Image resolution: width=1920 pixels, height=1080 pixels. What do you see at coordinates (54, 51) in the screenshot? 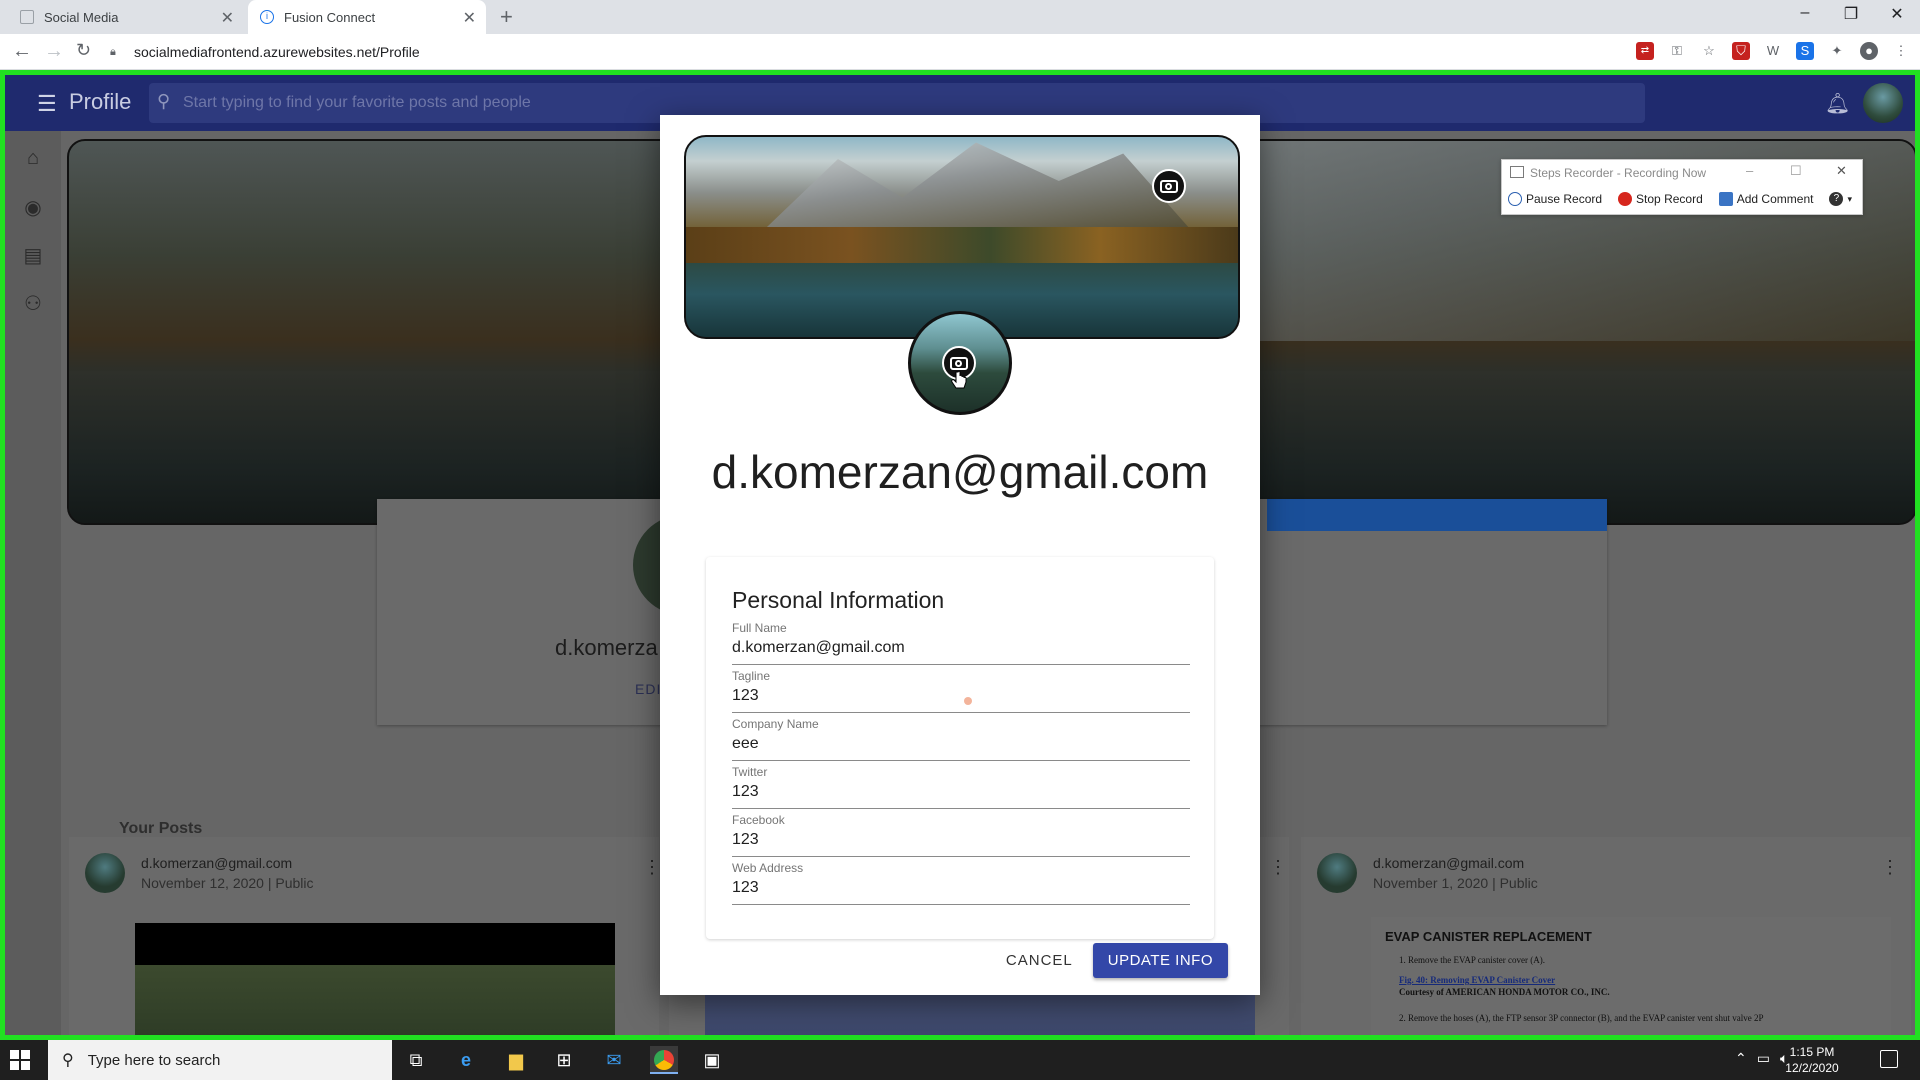
I see `forward-icon: →` at bounding box center [54, 51].